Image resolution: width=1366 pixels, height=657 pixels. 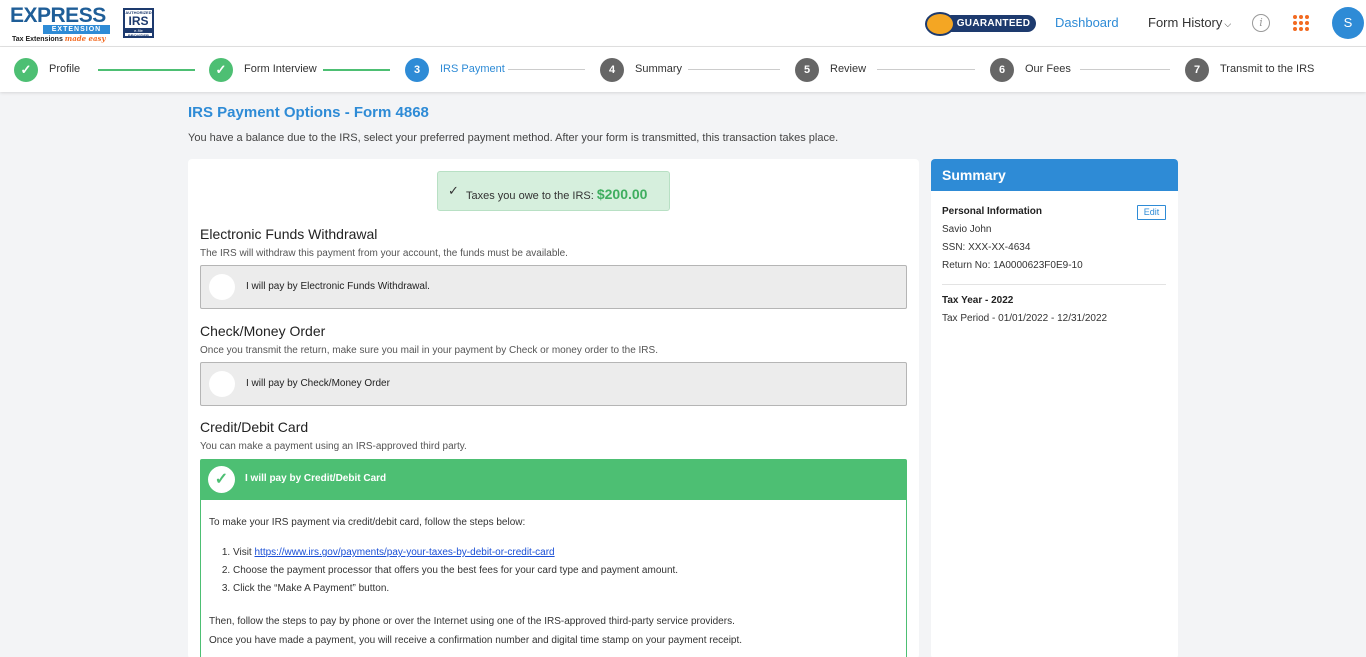 I want to click on edit-button: Edit, so click(x=1151, y=212).